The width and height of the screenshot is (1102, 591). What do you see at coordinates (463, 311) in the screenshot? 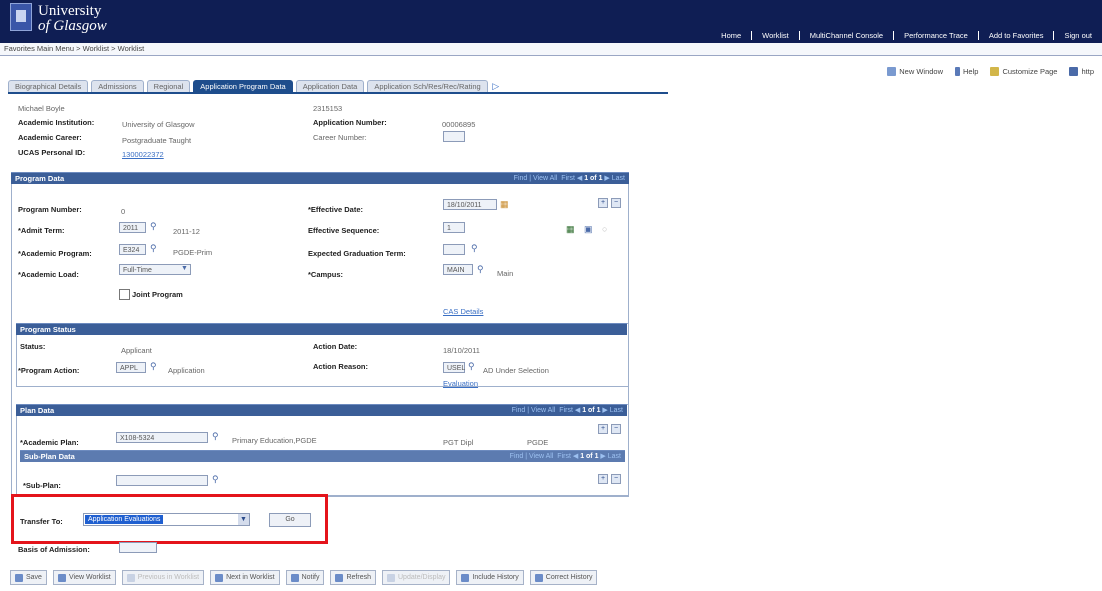
I see `cas-details-link: CAS Details` at bounding box center [463, 311].